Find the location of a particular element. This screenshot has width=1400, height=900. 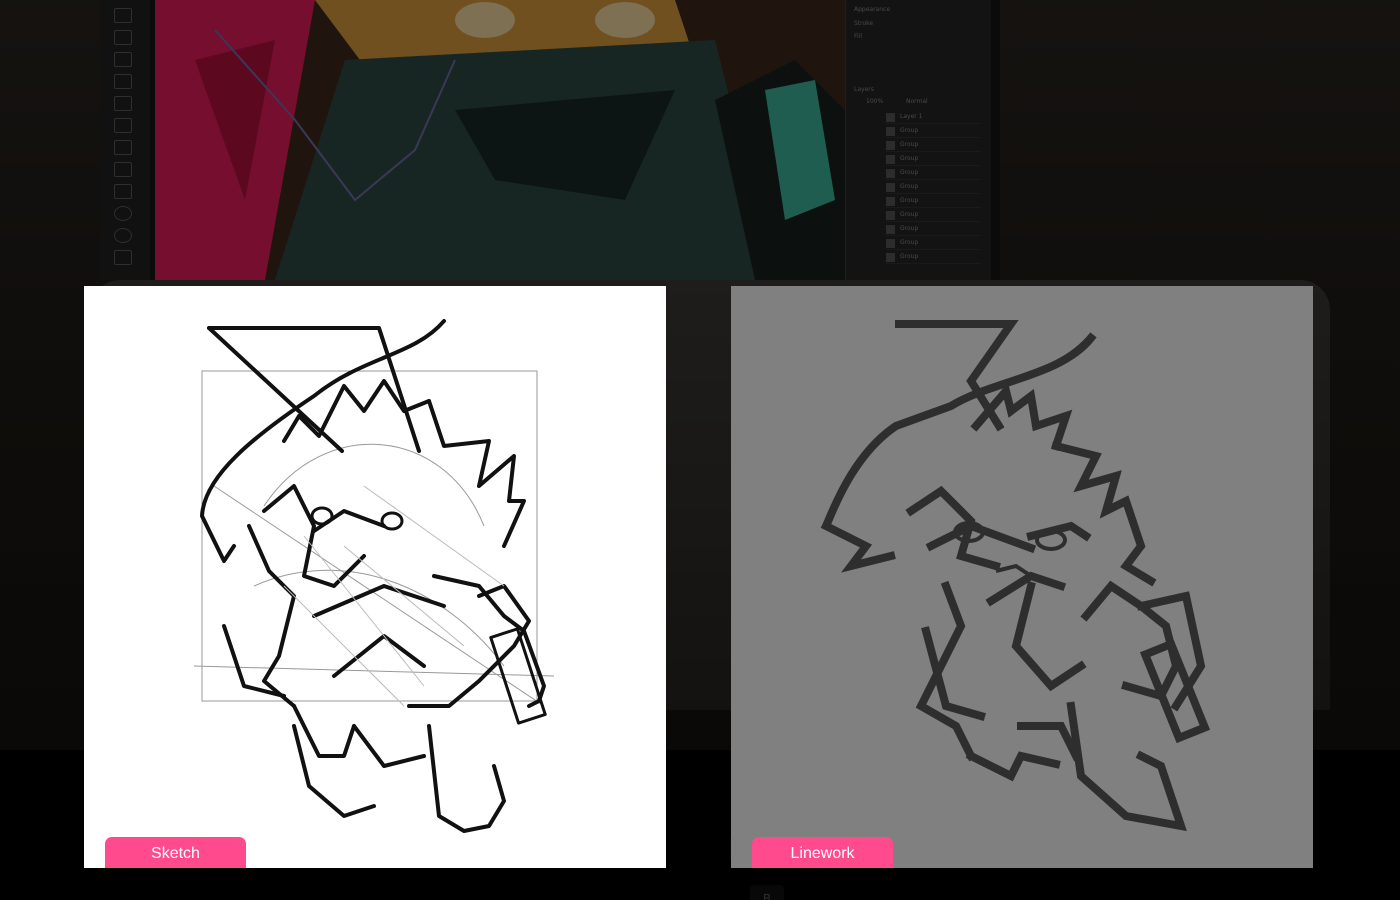

sketch-label: Sketch is located at coordinates (175, 852).